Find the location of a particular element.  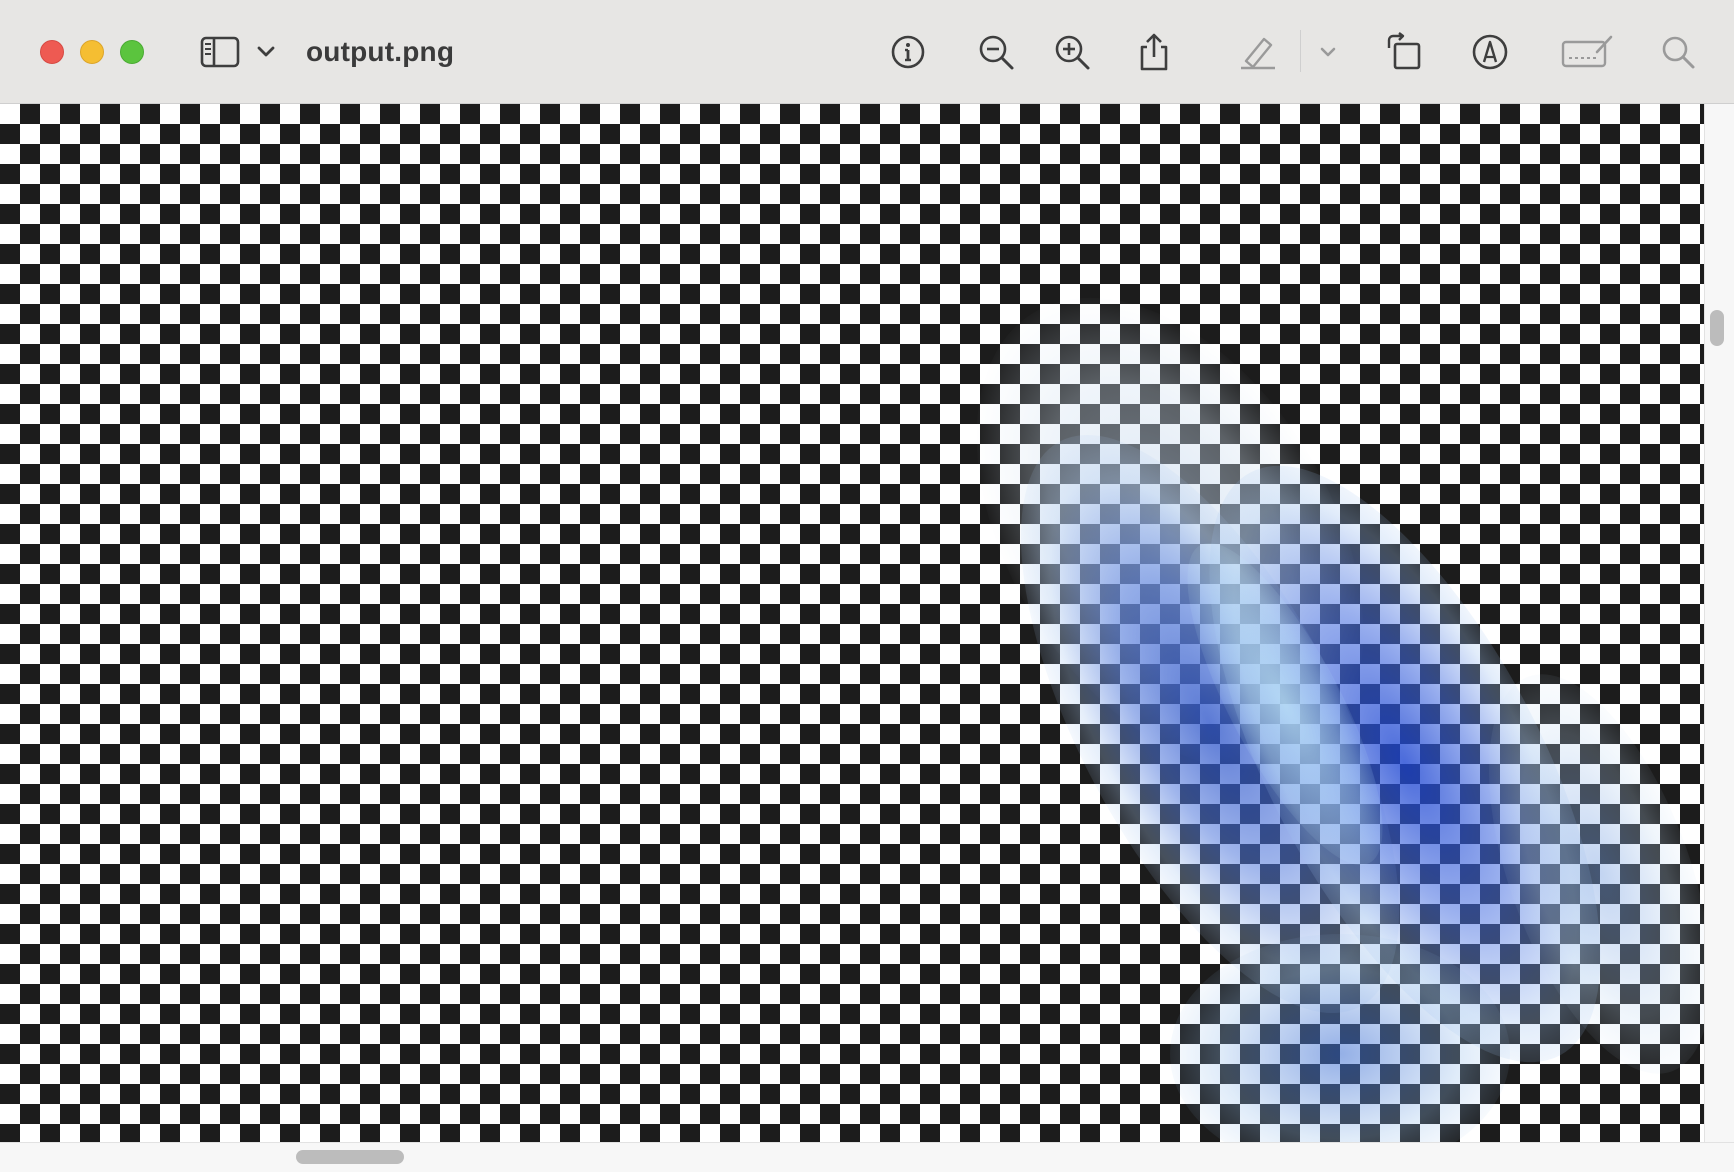

toolbar-divider is located at coordinates (1300, 51).